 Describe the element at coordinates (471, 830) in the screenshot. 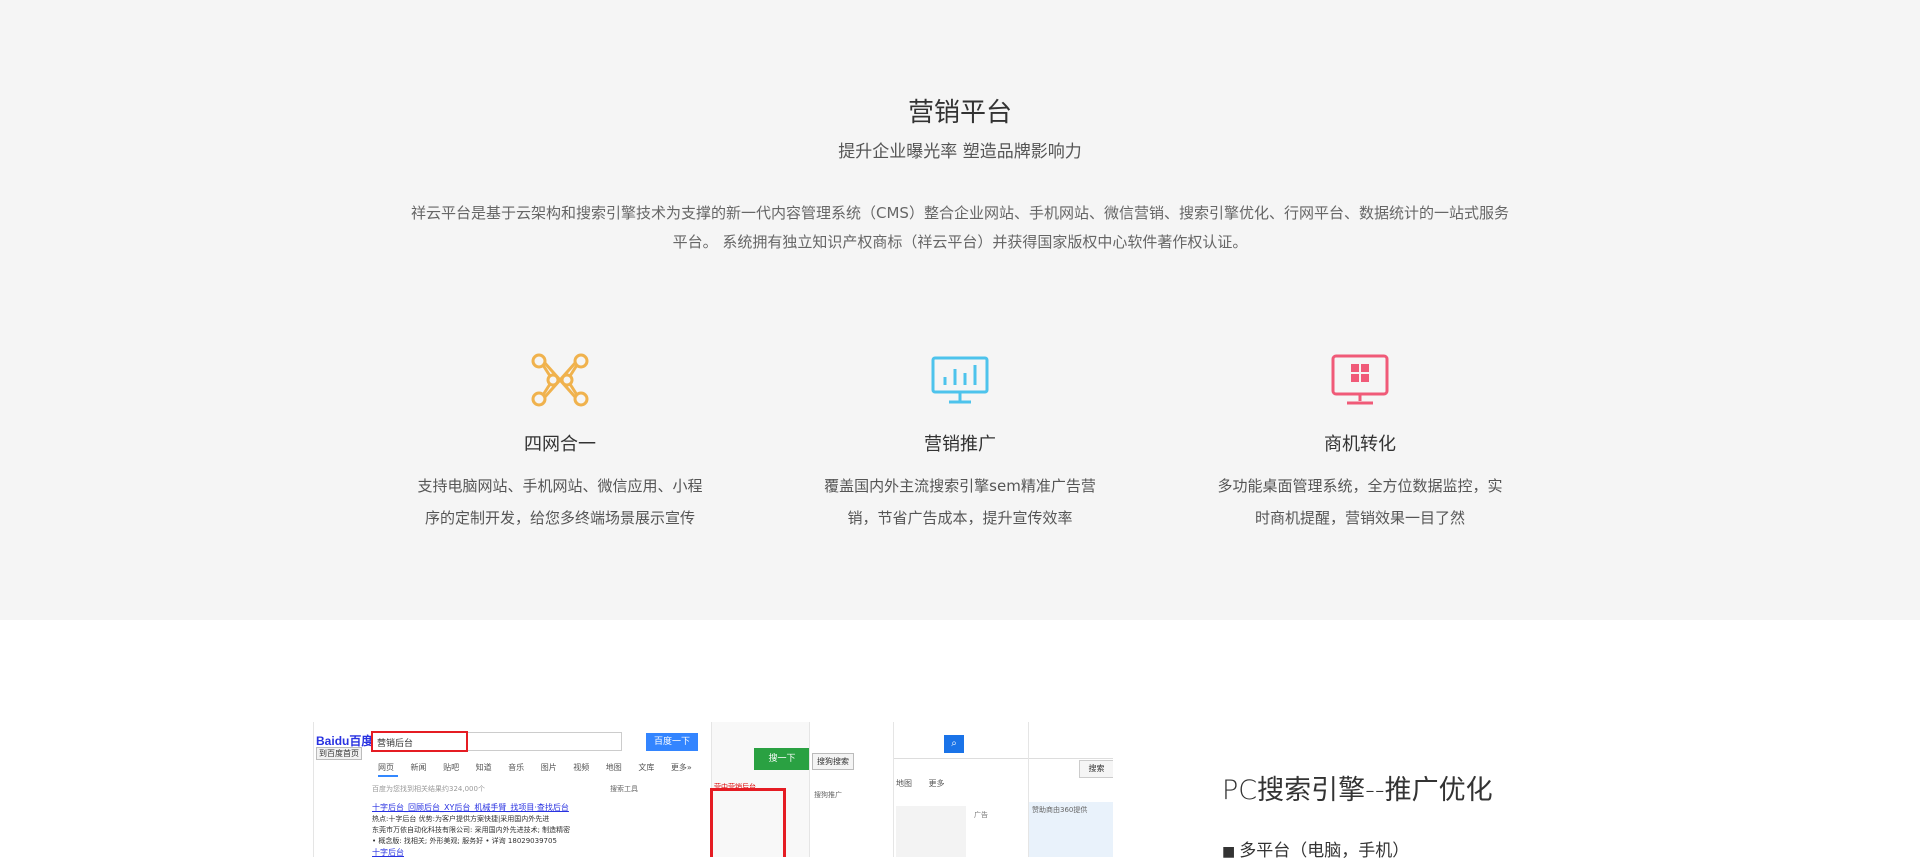

I see `result-text: 东莞市万依自动化科技有限公司: 采用国内外先进技术; 制造精密` at that location.